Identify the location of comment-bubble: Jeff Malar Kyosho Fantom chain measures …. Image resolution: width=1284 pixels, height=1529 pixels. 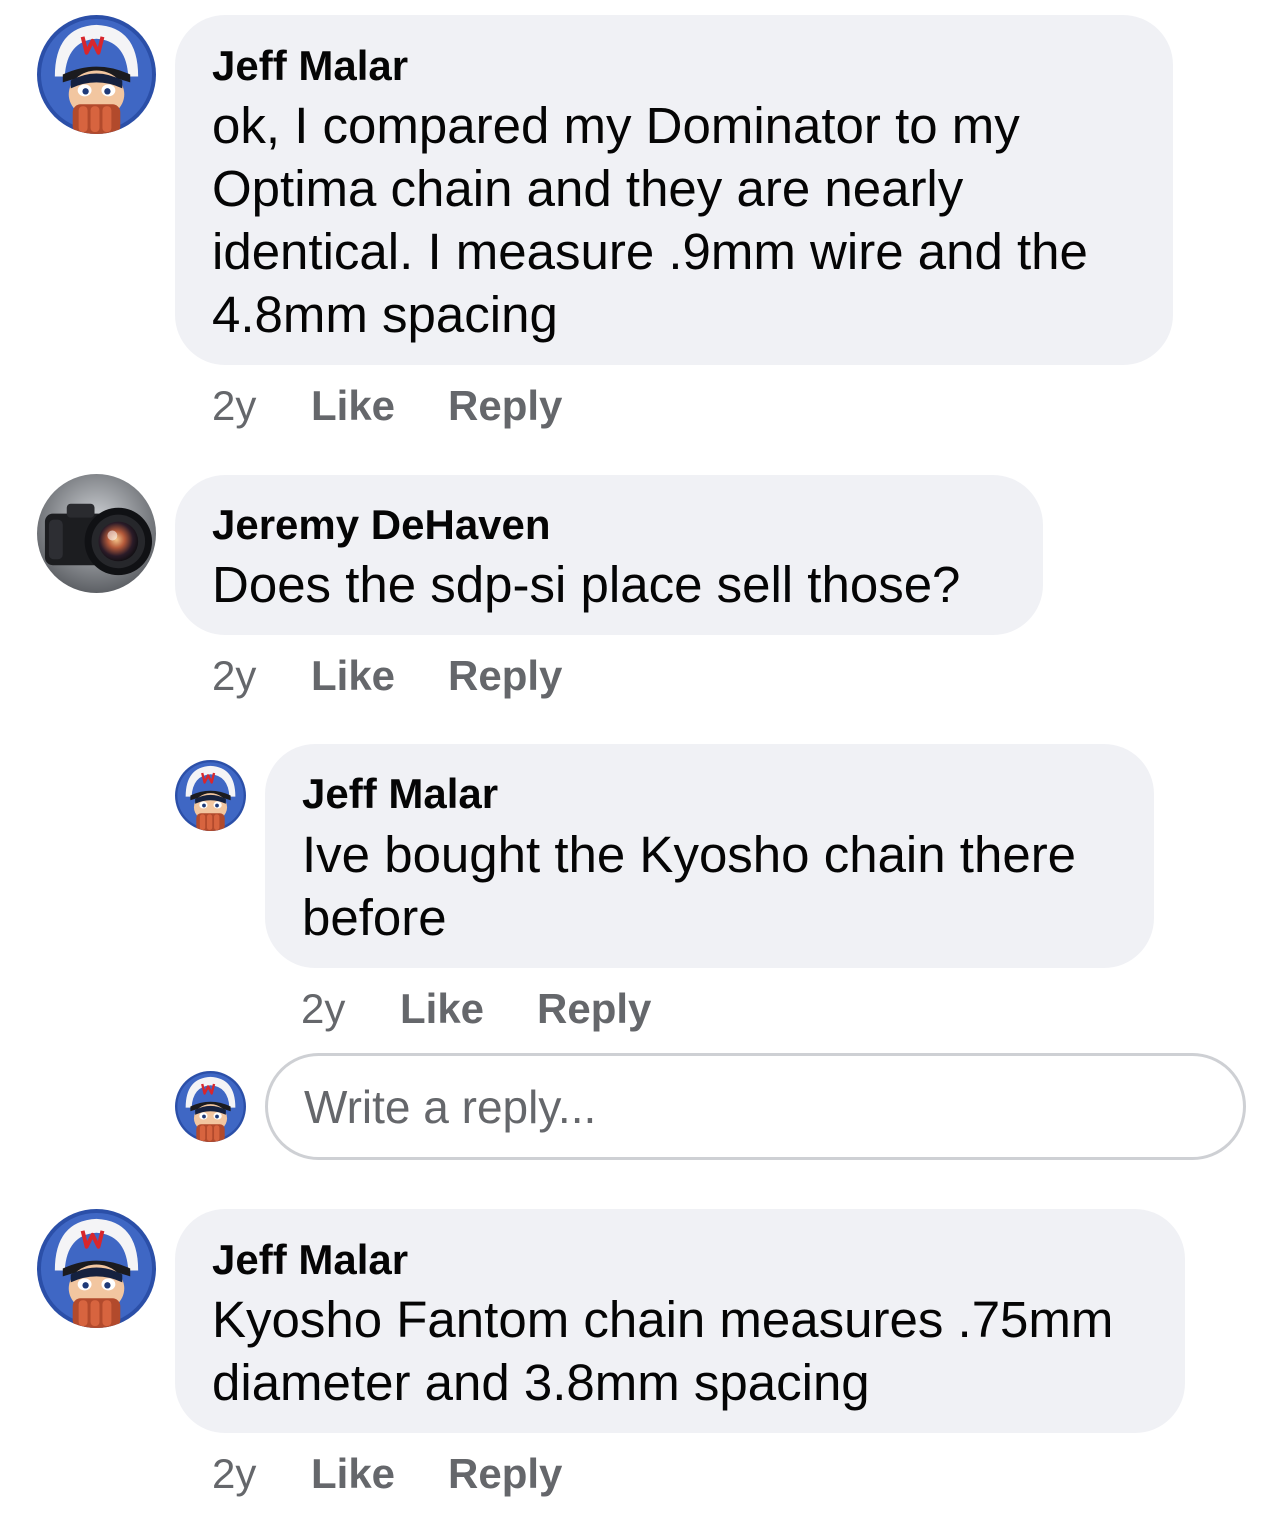
(680, 1321).